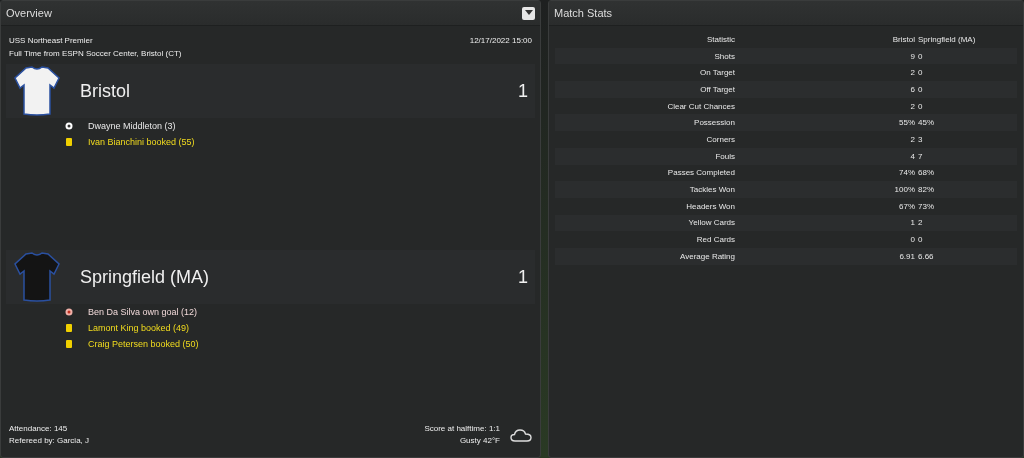 The image size is (1024, 458). I want to click on stat-name: Shots, so click(724, 56).